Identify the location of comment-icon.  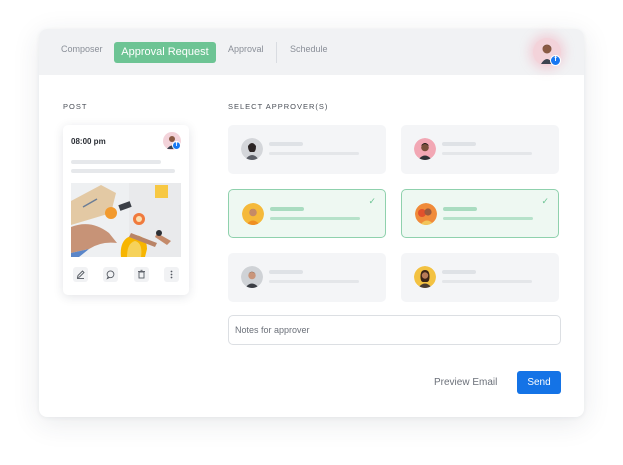
(110, 275).